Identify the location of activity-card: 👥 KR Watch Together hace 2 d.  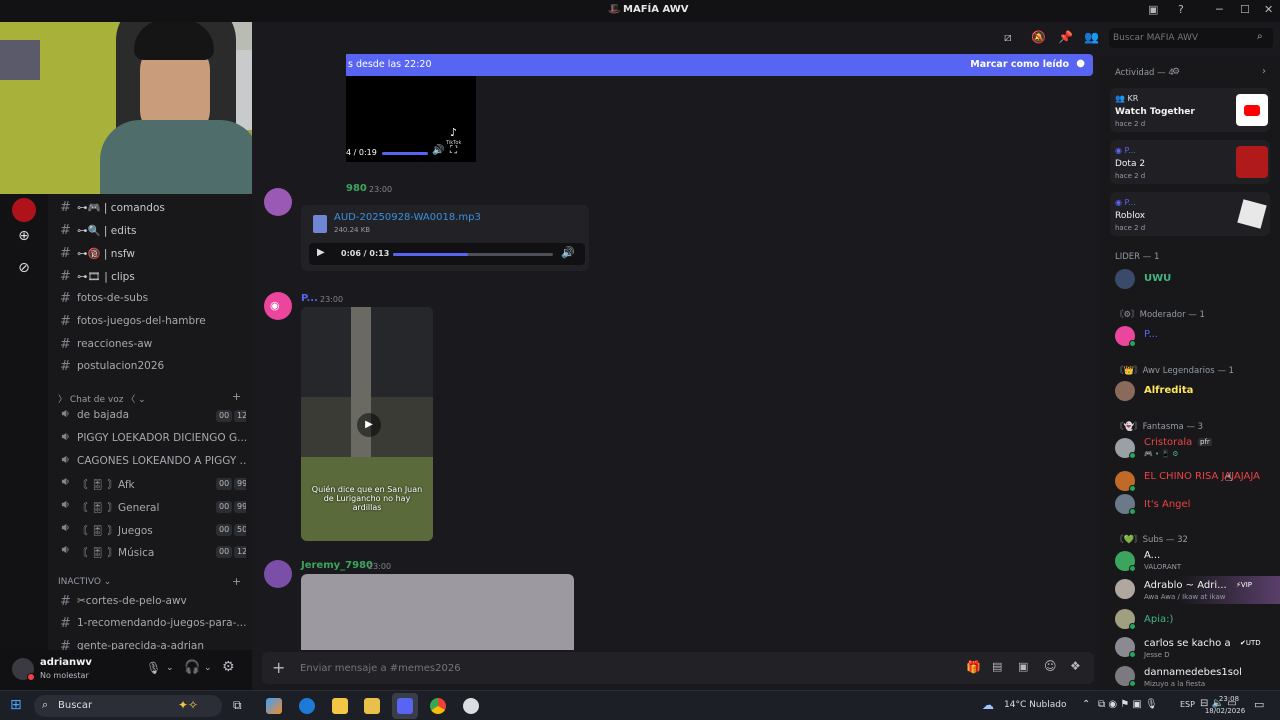
(1190, 110).